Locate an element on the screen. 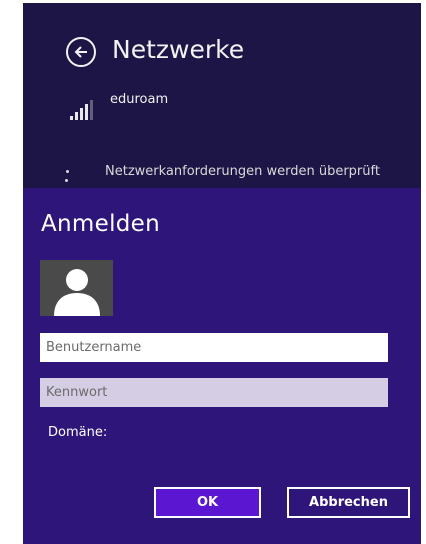 This screenshot has height=544, width=426. domain-label: Domäne: is located at coordinates (78, 432).